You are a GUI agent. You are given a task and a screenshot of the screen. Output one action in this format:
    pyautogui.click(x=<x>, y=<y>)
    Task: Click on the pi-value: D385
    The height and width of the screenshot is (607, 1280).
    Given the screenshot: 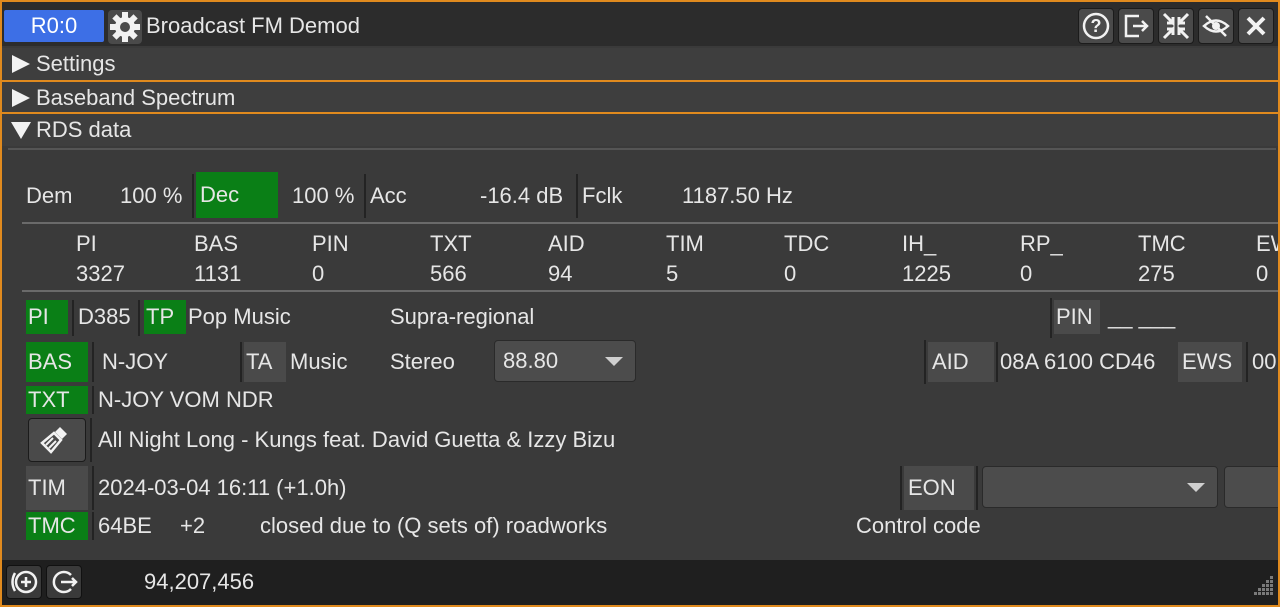 What is the action you would take?
    pyautogui.click(x=104, y=316)
    